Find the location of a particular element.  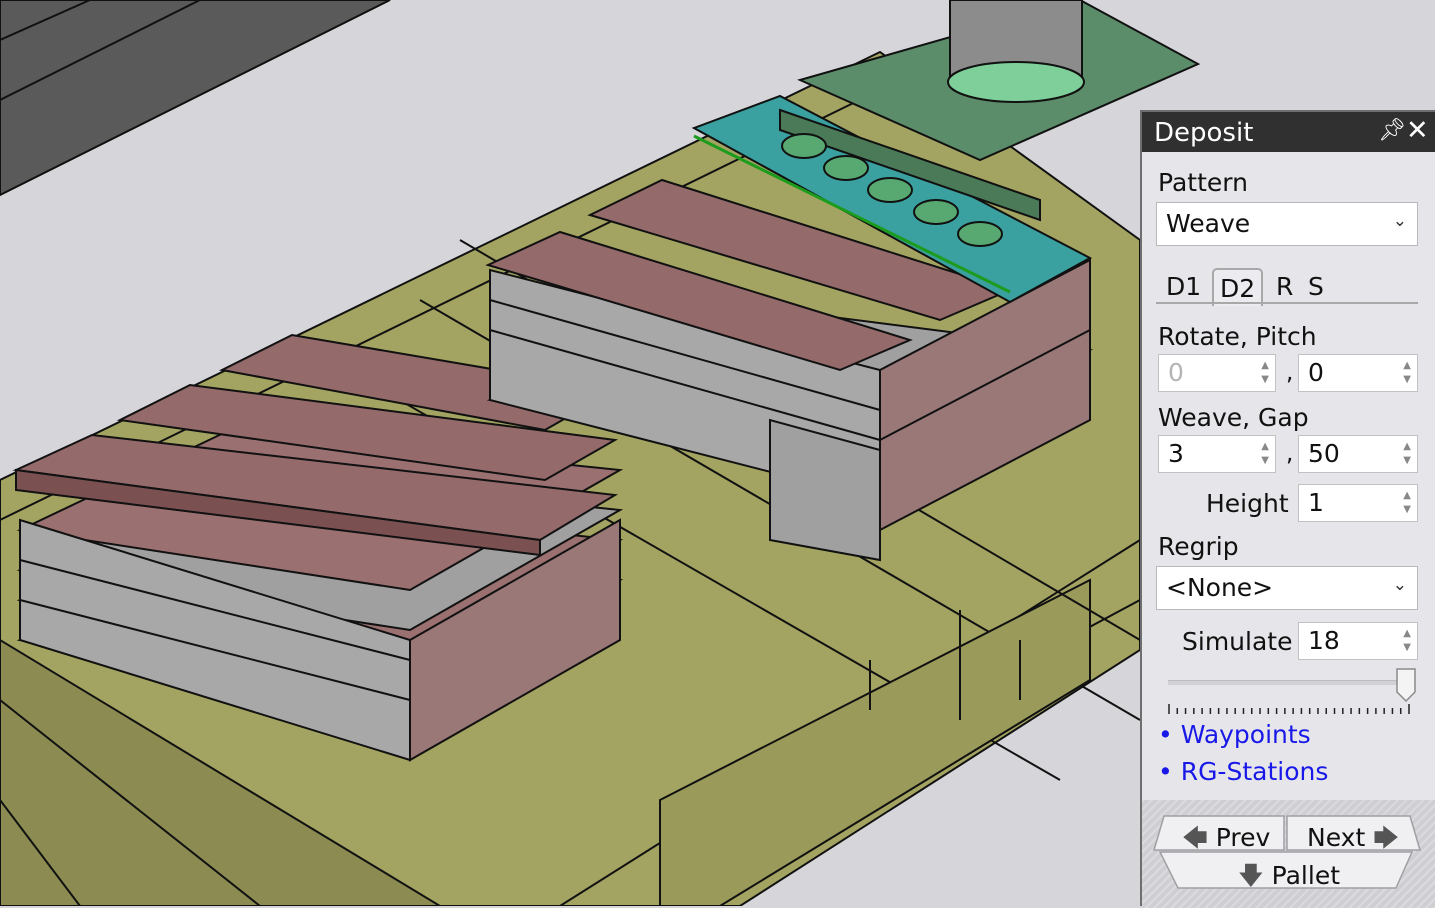

regrip-label: Regrip is located at coordinates (1198, 546).